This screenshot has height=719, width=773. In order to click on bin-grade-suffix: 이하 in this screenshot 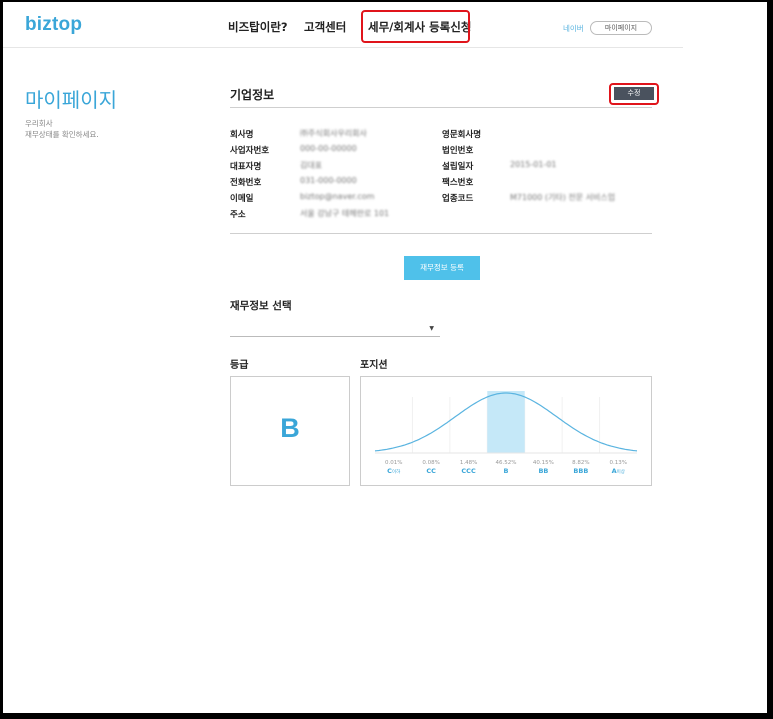, I will do `click(396, 471)`.